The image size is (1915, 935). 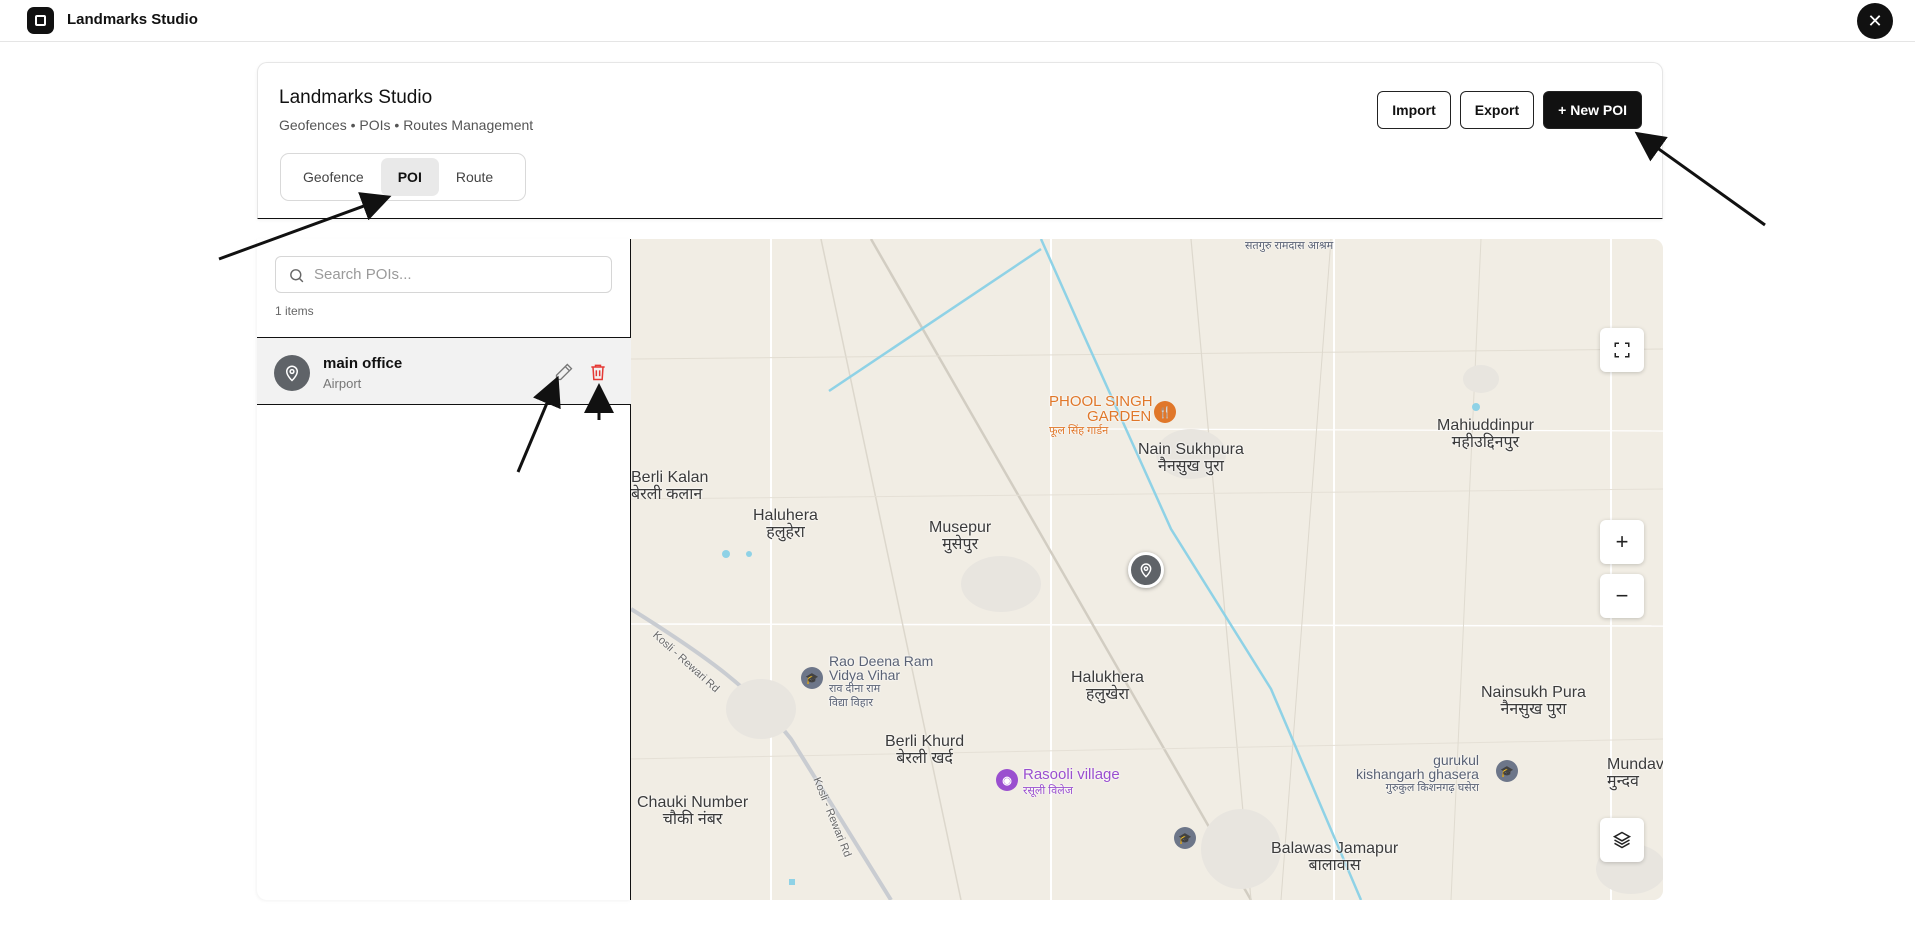 What do you see at coordinates (670, 486) in the screenshot?
I see `map-label: Berli Kalan बेरली कलान` at bounding box center [670, 486].